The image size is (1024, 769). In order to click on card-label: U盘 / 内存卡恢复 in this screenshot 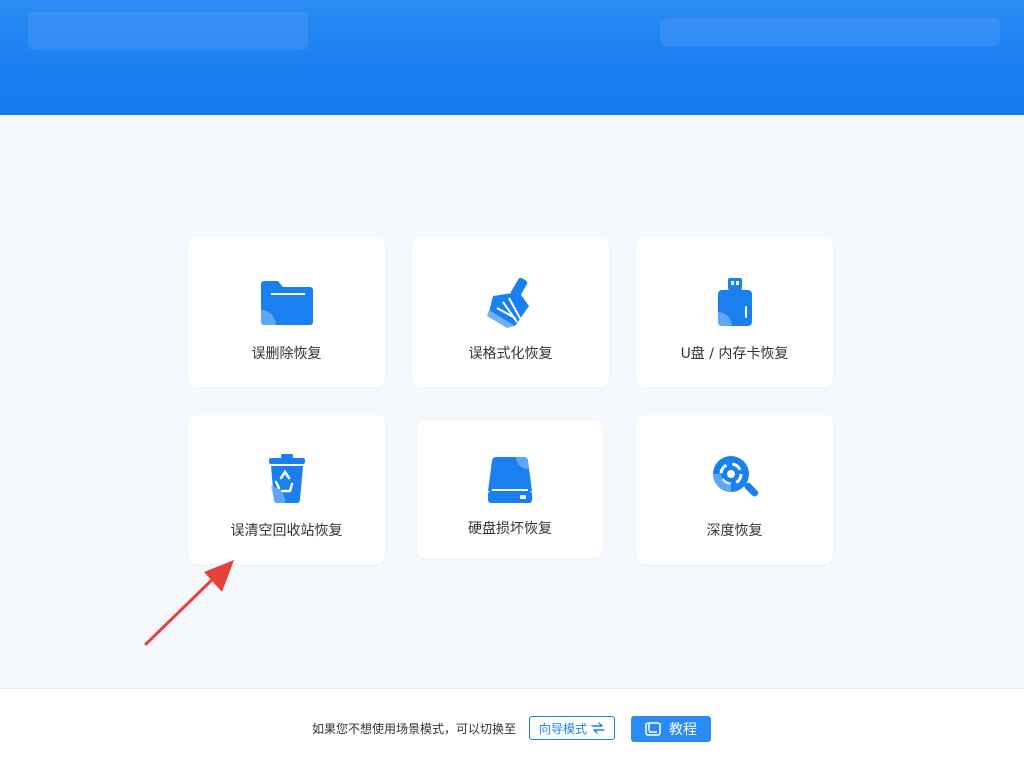, I will do `click(734, 354)`.